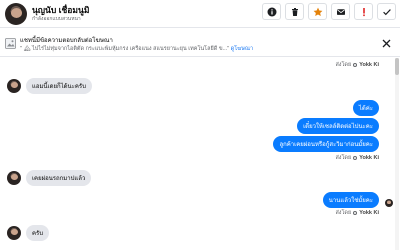 This screenshot has height=250, width=400. I want to click on scrollbar-track, so click(397, 154).